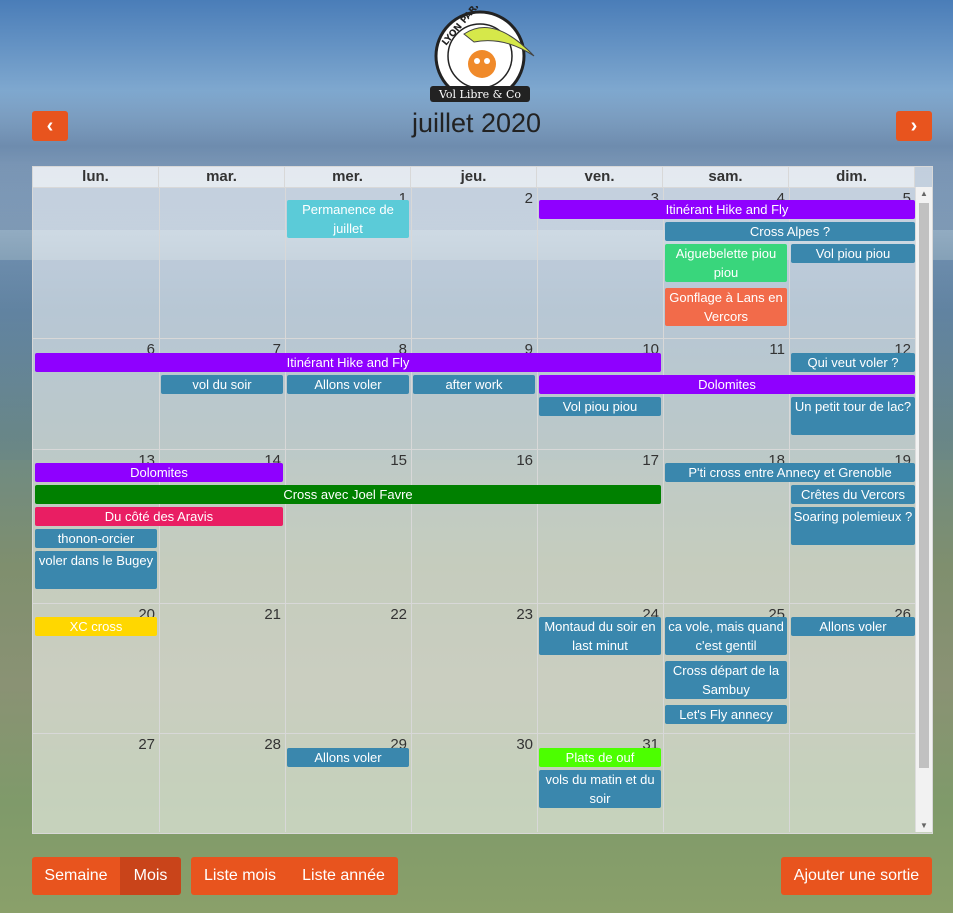  I want to click on day-number: 17, so click(598, 460).